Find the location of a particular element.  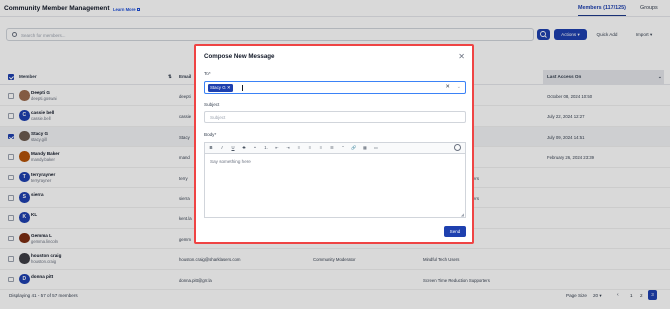

bold-button: B is located at coordinates (211, 147).